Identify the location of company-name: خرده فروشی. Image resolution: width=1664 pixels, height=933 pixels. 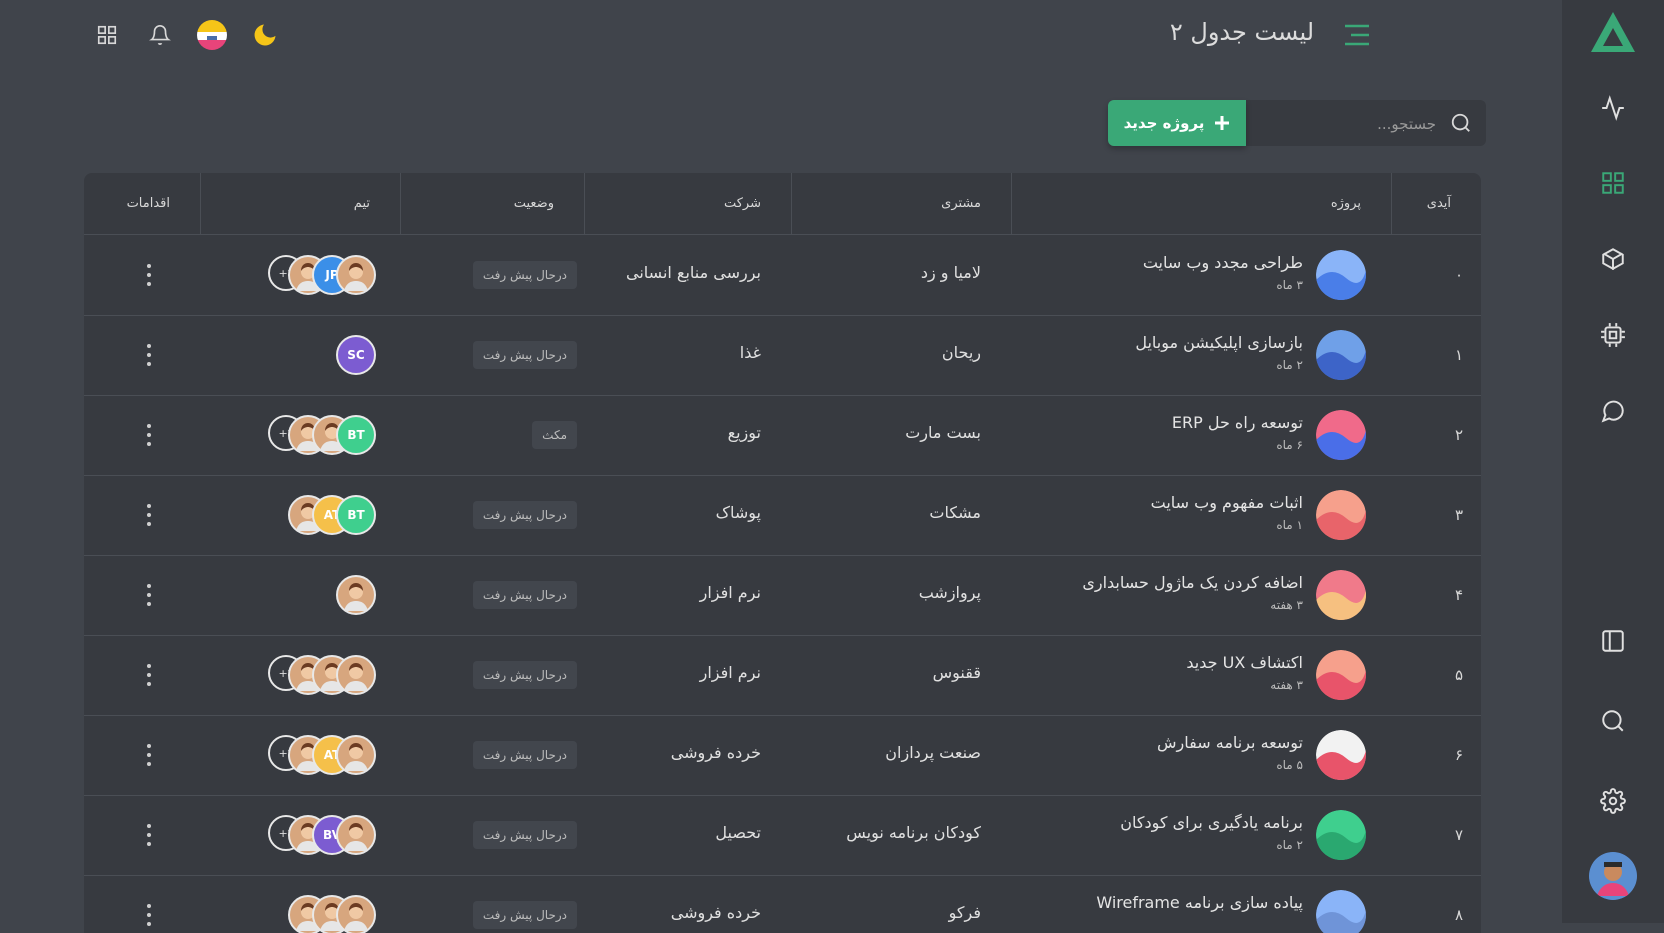
(715, 912).